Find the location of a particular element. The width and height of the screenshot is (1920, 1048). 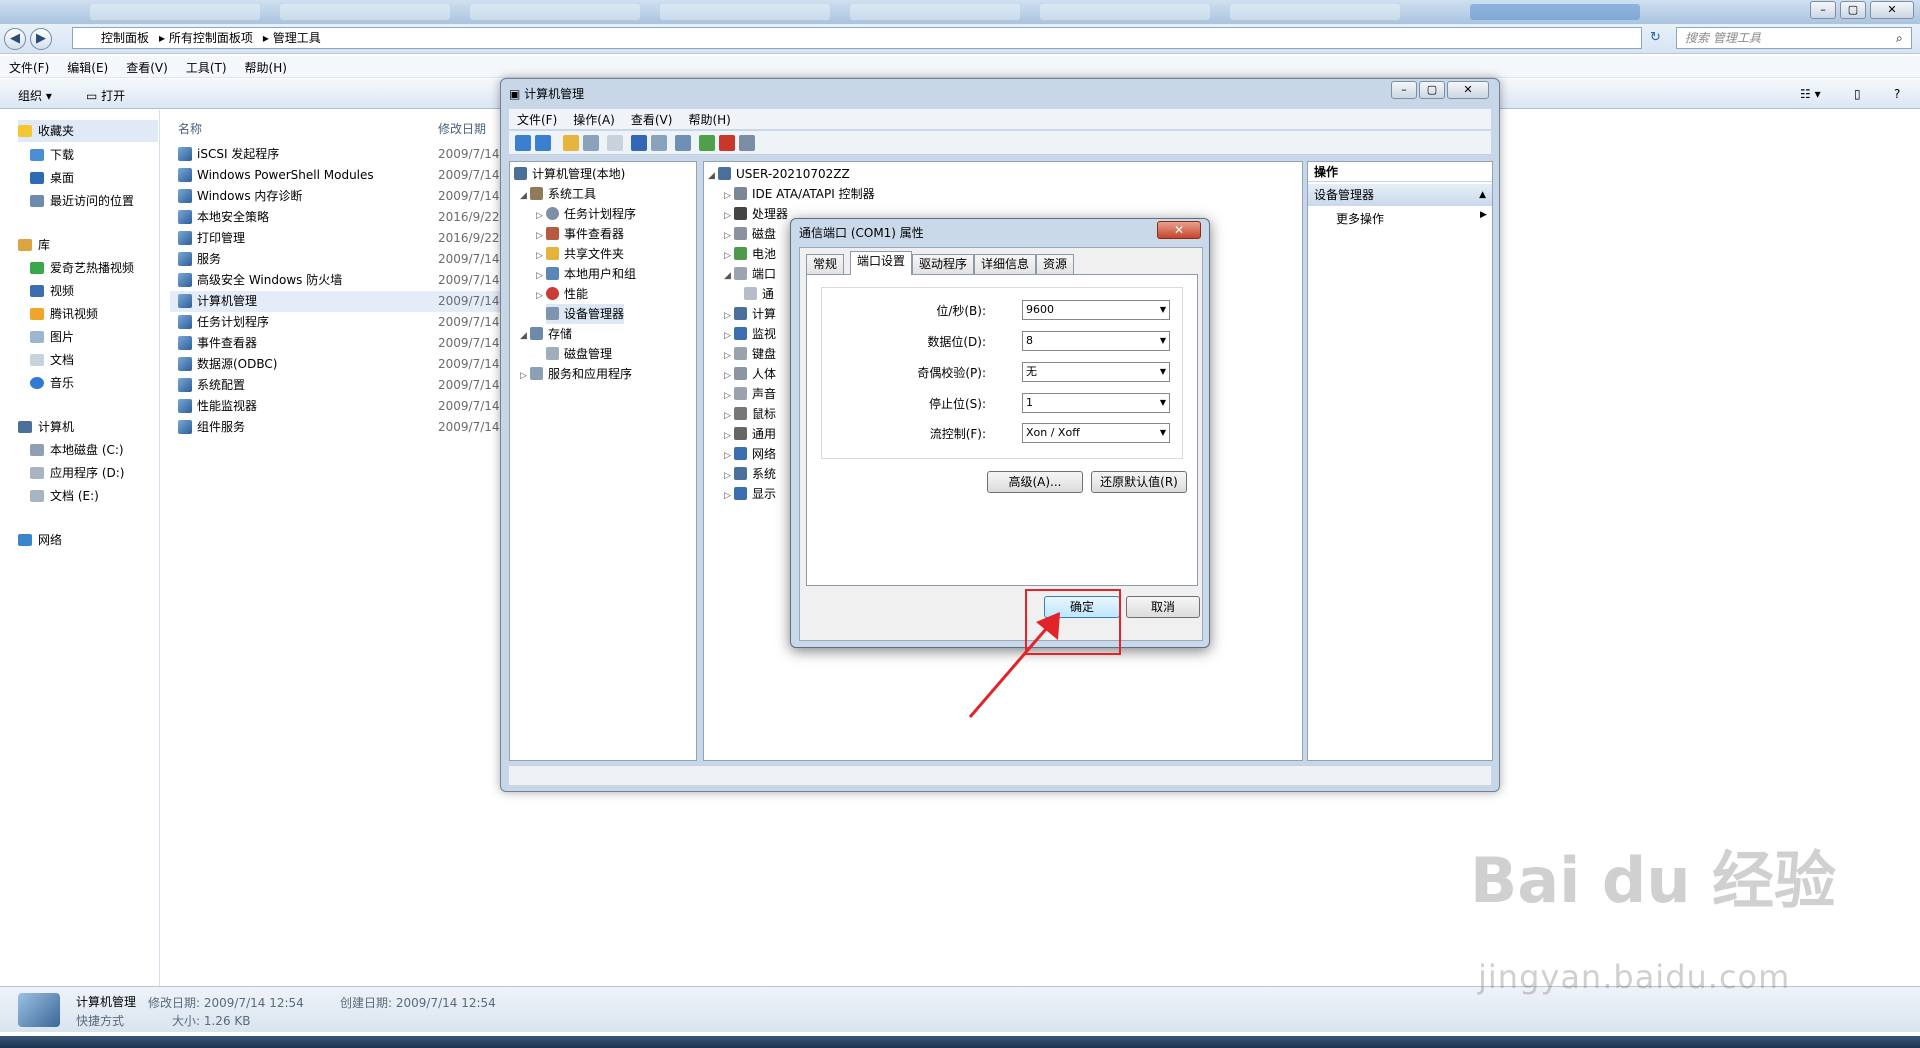

file-row: Windows 内存诊断 2009/7/14 is located at coordinates (335, 196).